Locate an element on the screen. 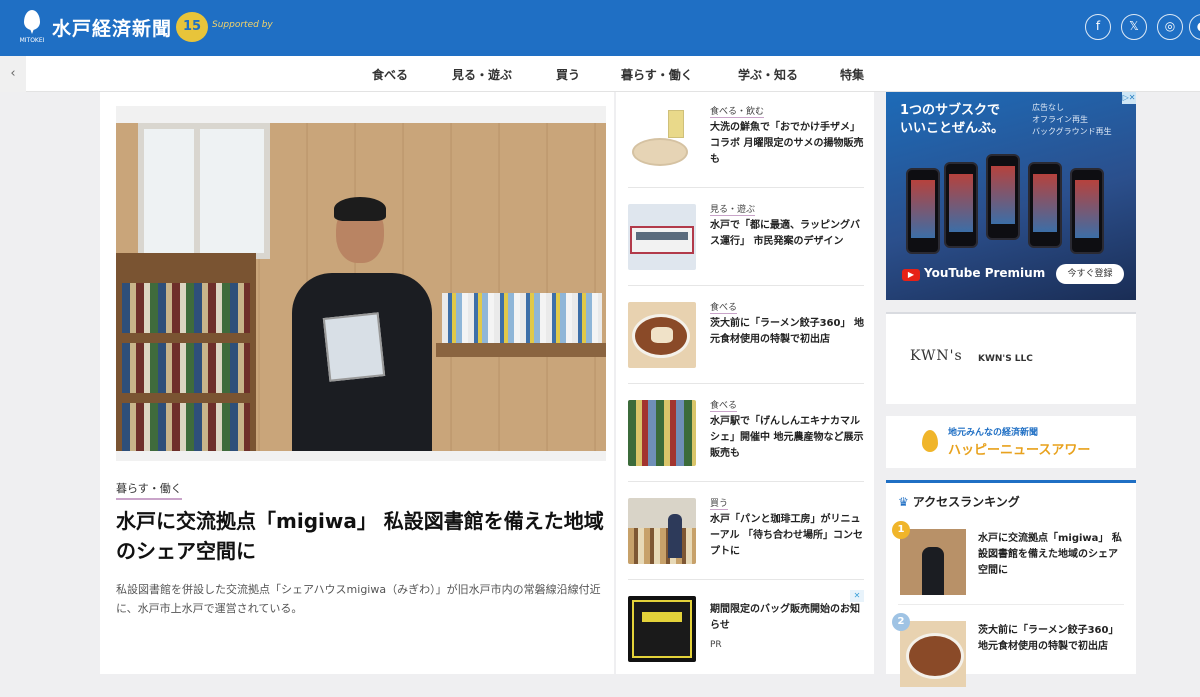  site-title: 水戸経済新聞 is located at coordinates (112, 27).